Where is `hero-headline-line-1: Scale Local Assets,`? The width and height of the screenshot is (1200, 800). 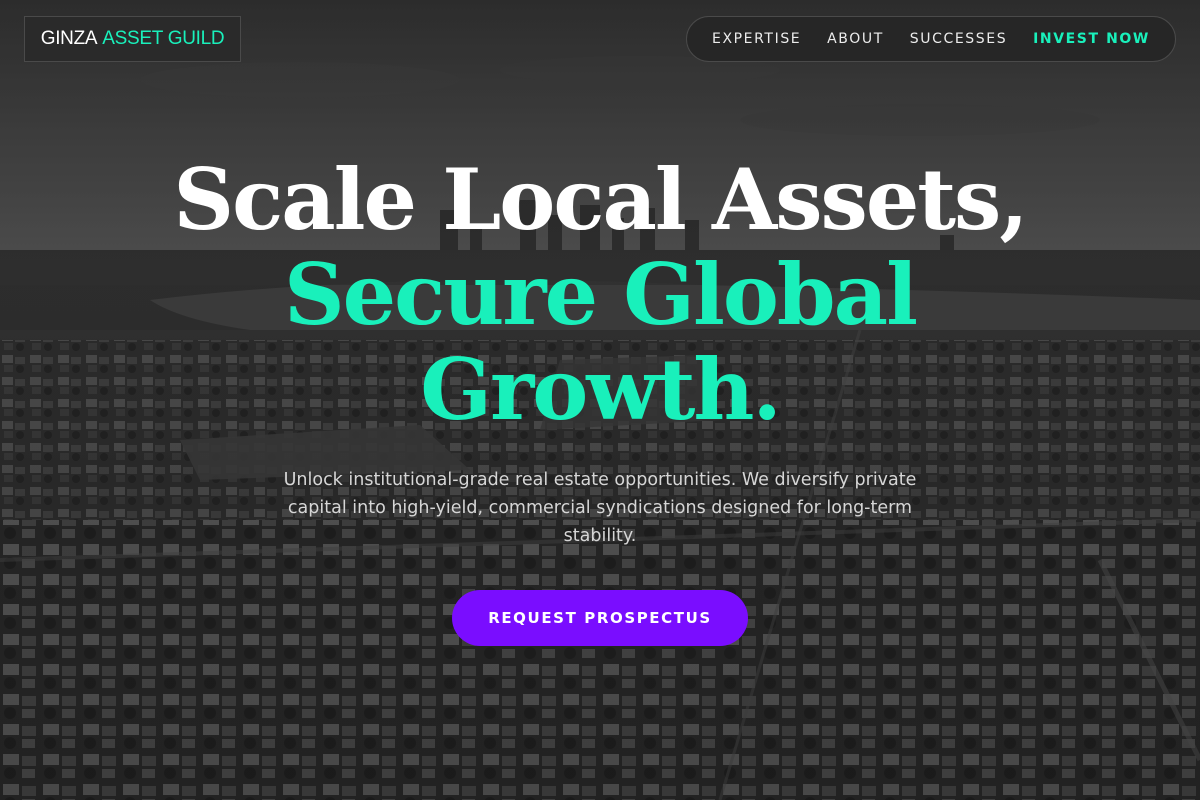 hero-headline-line-1: Scale Local Assets, is located at coordinates (600, 199).